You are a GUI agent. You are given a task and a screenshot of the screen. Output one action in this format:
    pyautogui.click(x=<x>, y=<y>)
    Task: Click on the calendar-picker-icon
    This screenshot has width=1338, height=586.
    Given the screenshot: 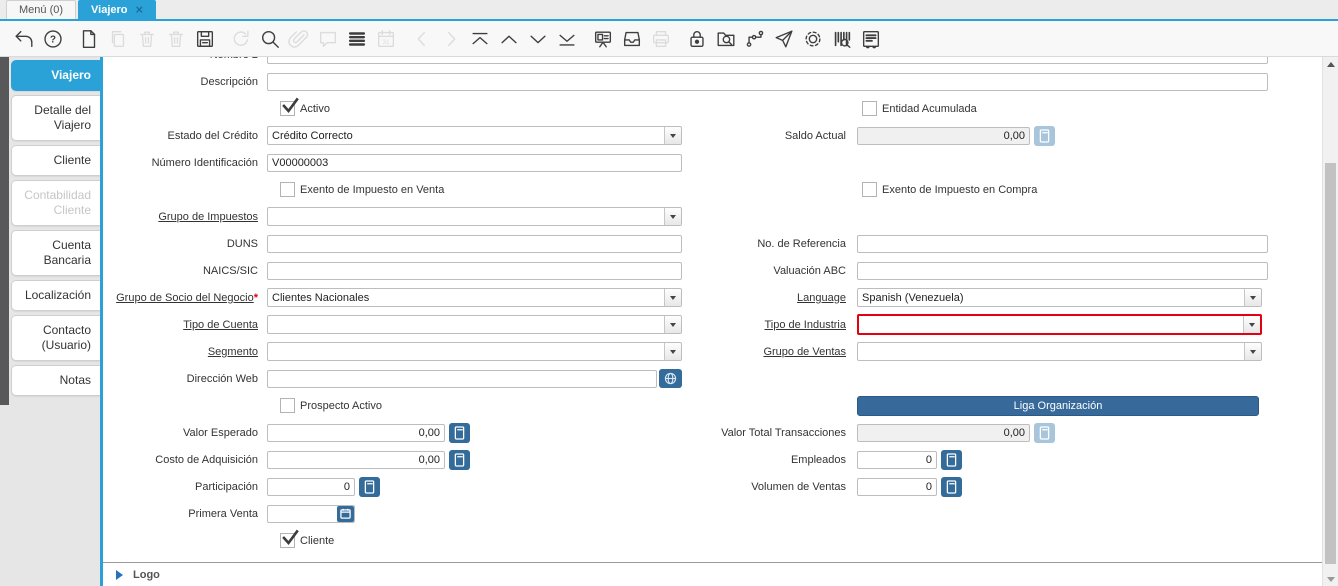 What is the action you would take?
    pyautogui.click(x=345, y=513)
    